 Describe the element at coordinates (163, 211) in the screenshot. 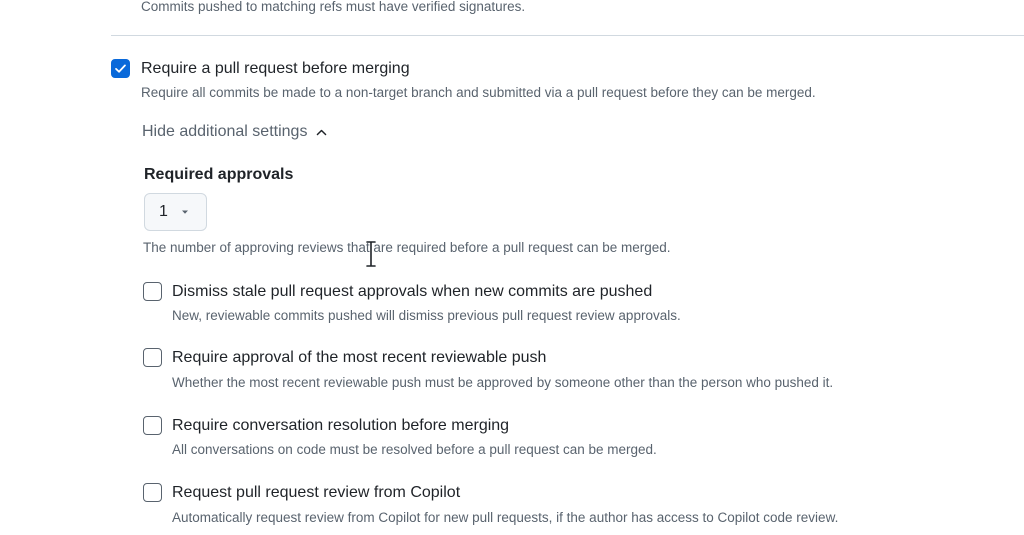

I see `required-approvals-value: 1` at that location.